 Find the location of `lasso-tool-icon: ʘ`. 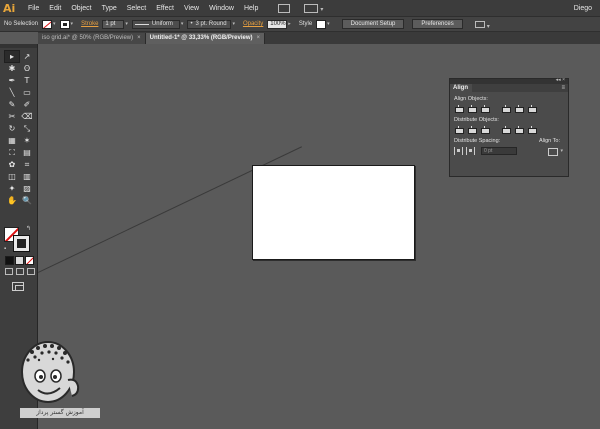

lasso-tool-icon: ʘ is located at coordinates (27, 68).